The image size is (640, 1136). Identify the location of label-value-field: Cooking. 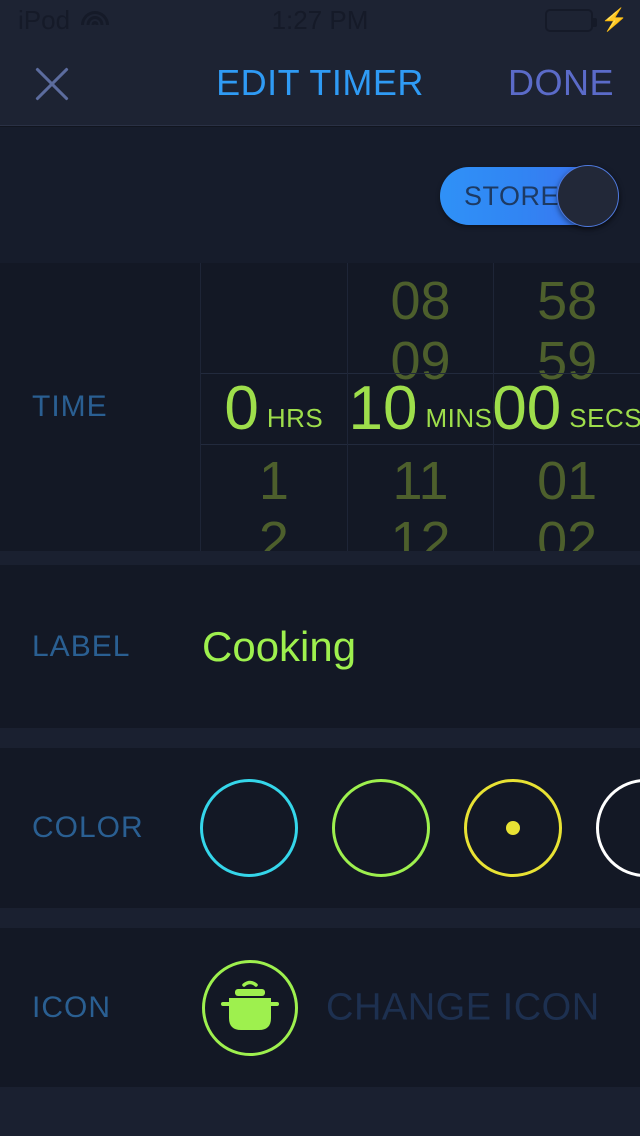
(279, 647).